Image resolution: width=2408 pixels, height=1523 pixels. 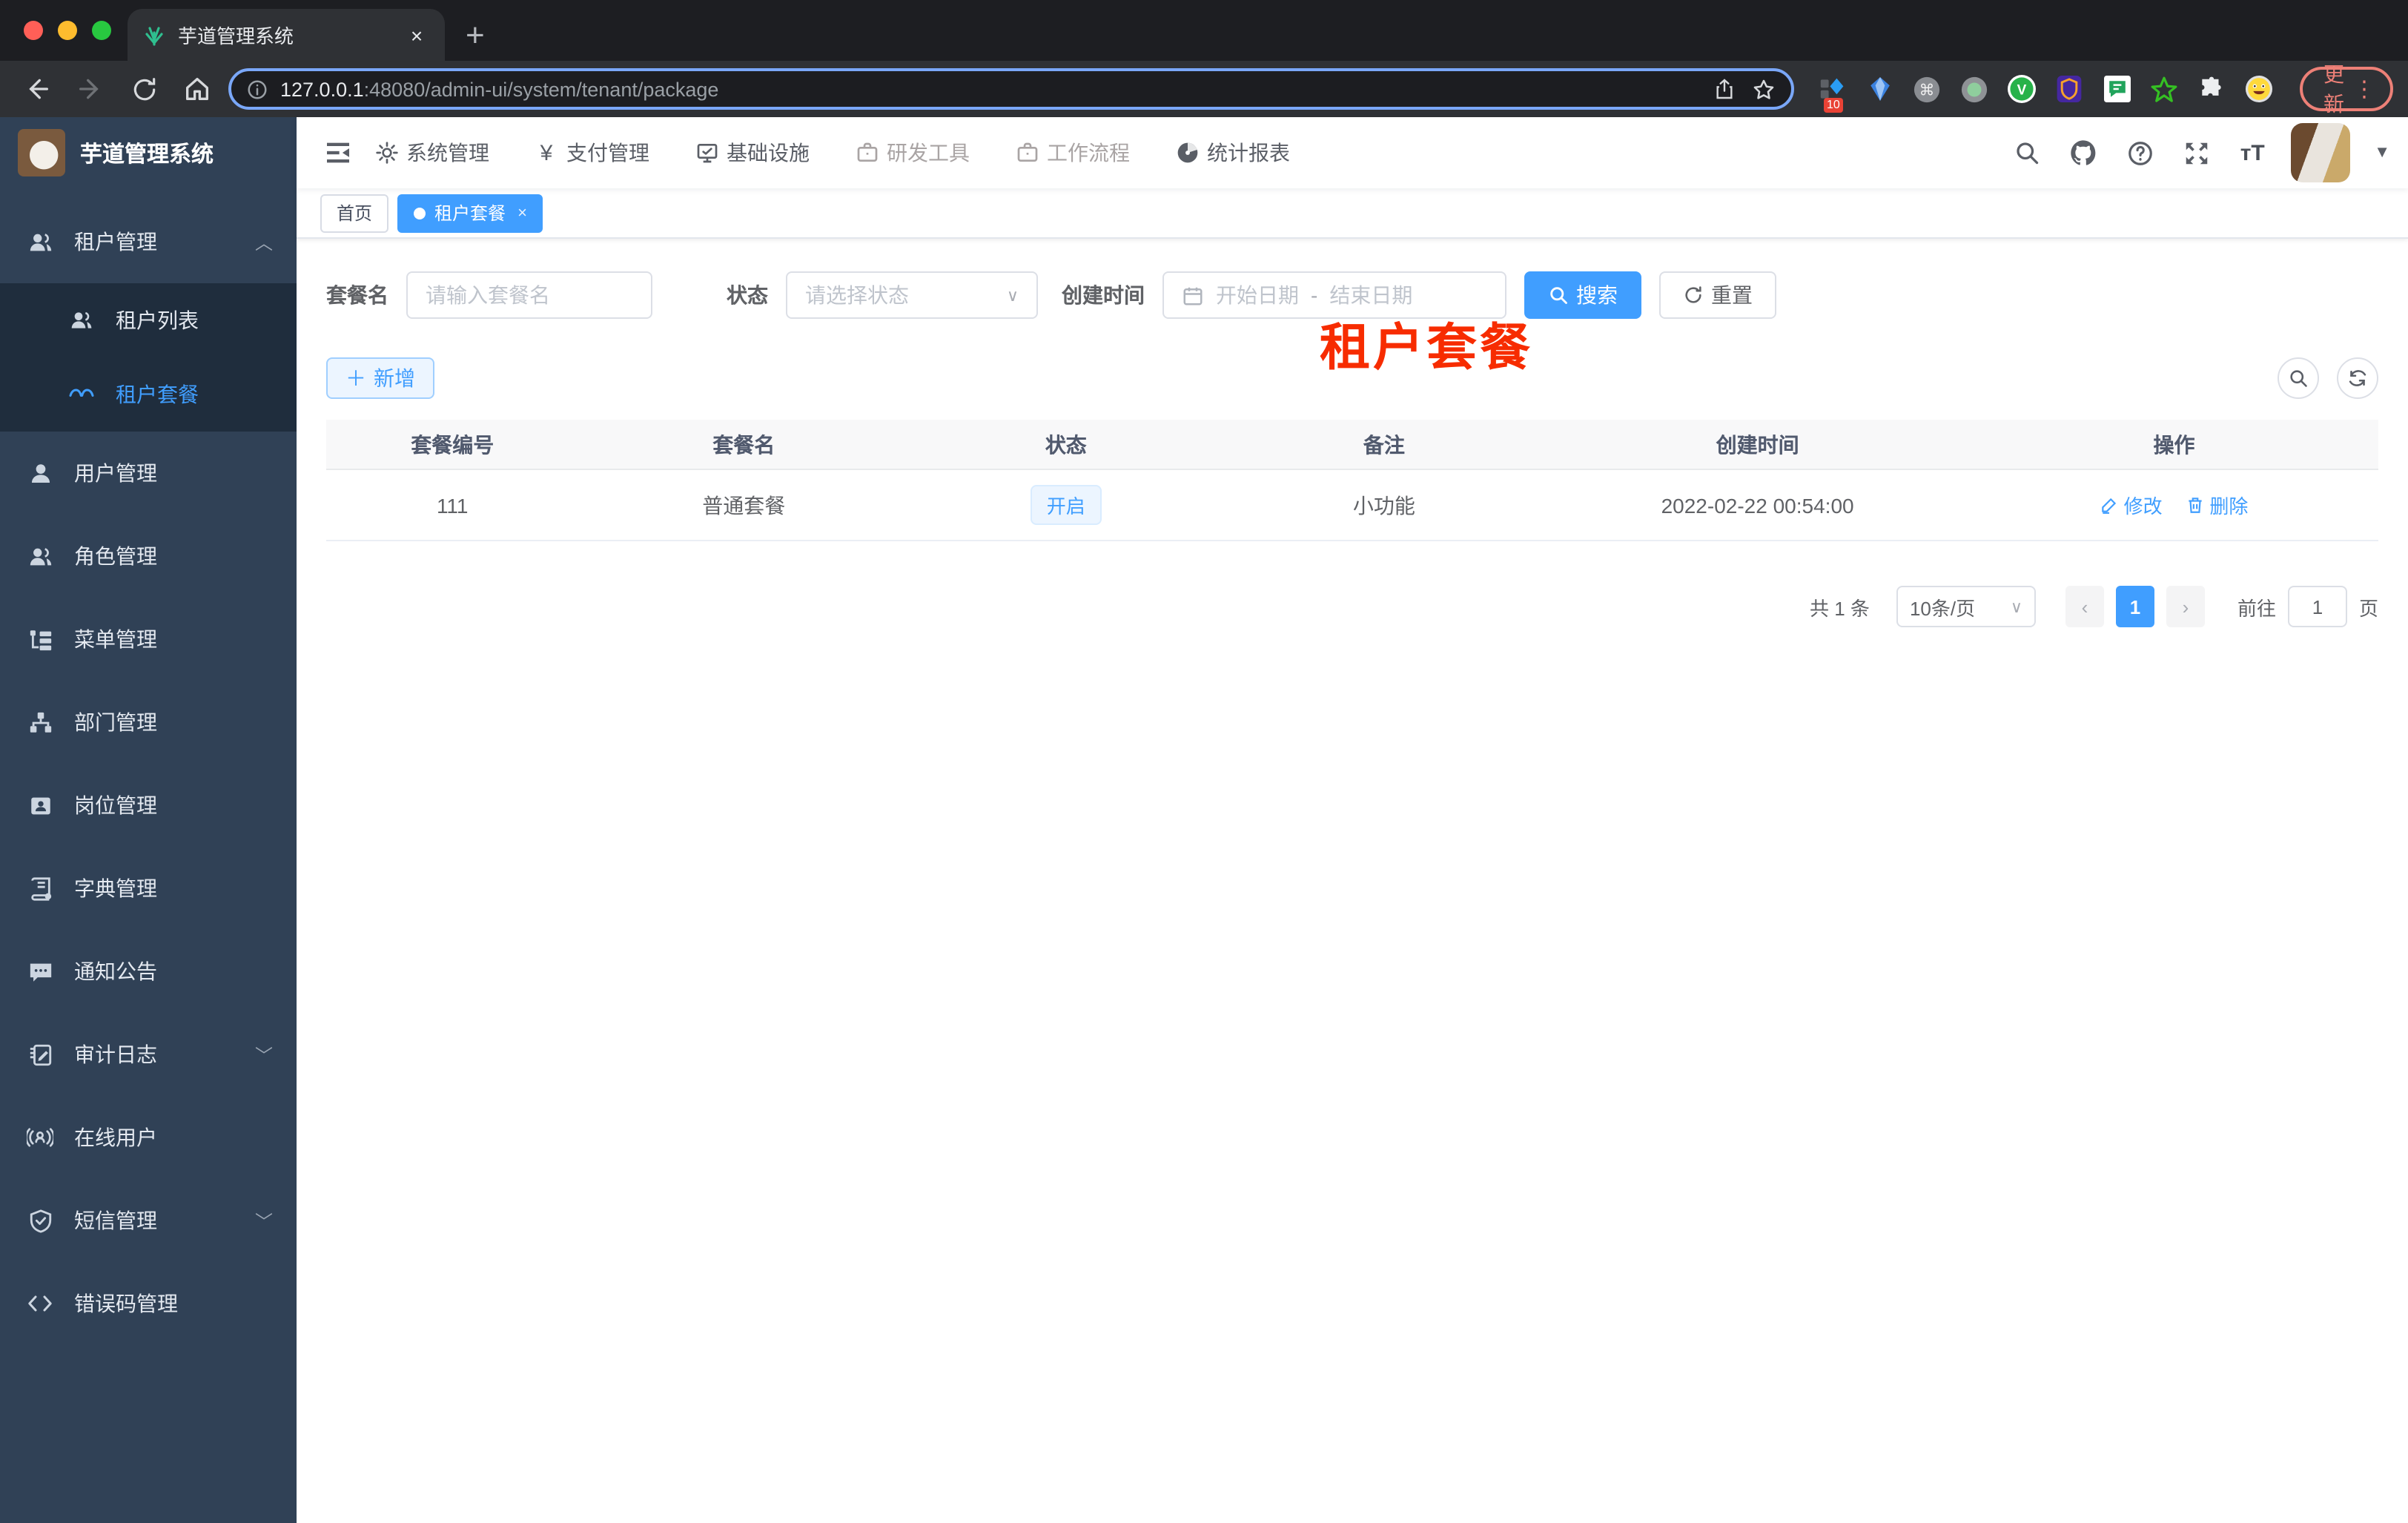 I want to click on new-tab-button: +, so click(x=476, y=36).